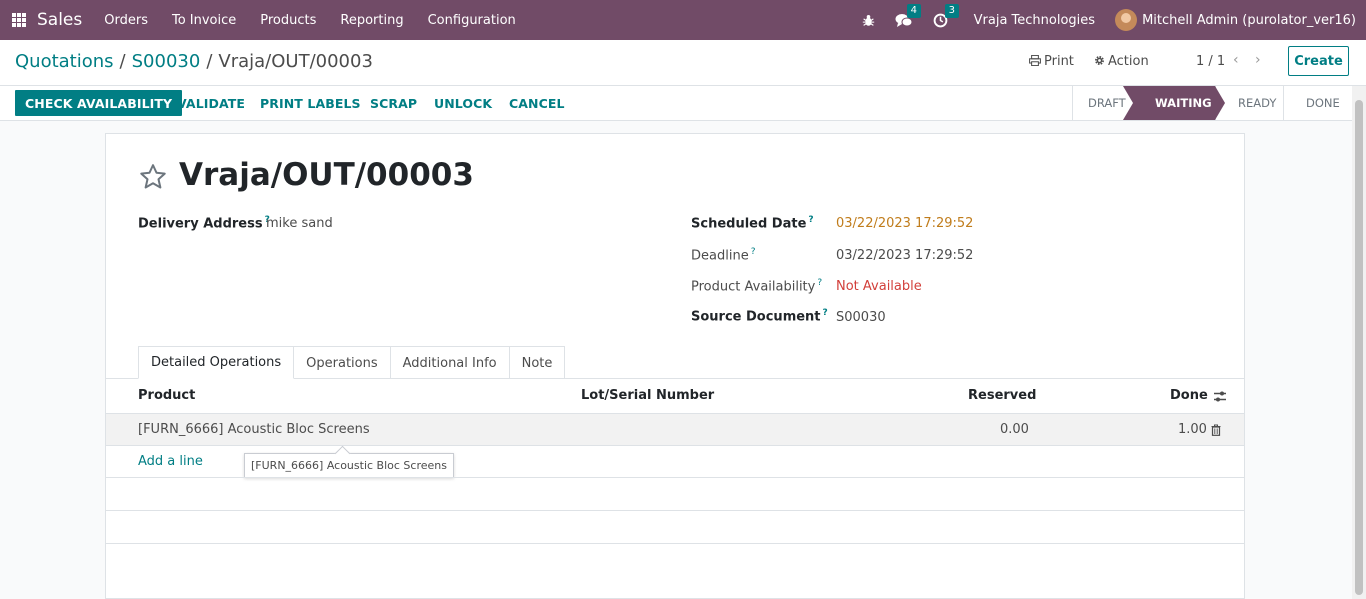  Describe the element at coordinates (752, 223) in the screenshot. I see `scheduled-date-label: Scheduled Date?` at that location.